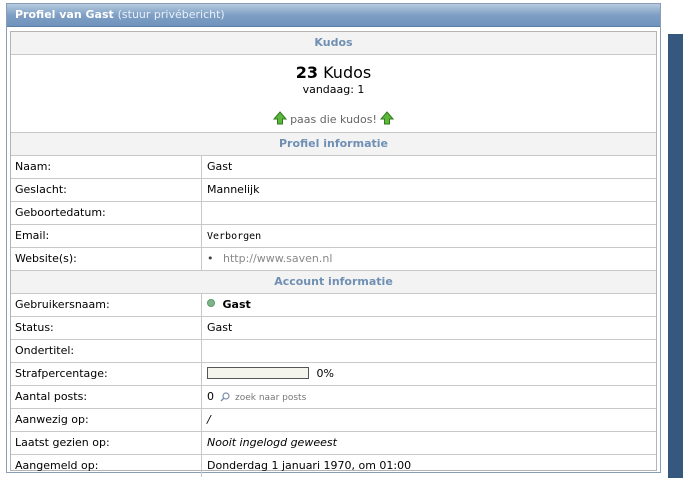 This screenshot has width=683, height=478. What do you see at coordinates (309, 465) in the screenshot?
I see `row-value: Donderdag 1 januari 1970, om 01:00` at bounding box center [309, 465].